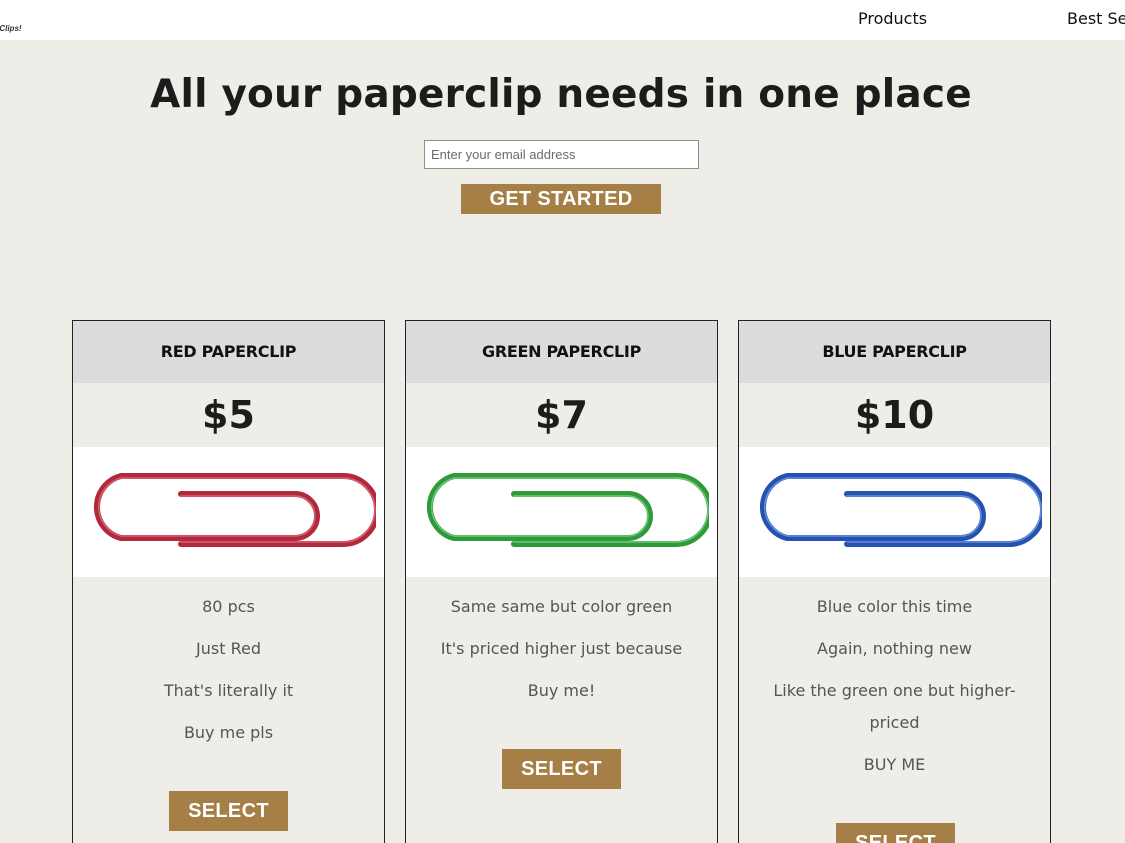 The image size is (1125, 843). I want to click on feature-item: That's literally it, so click(228, 690).